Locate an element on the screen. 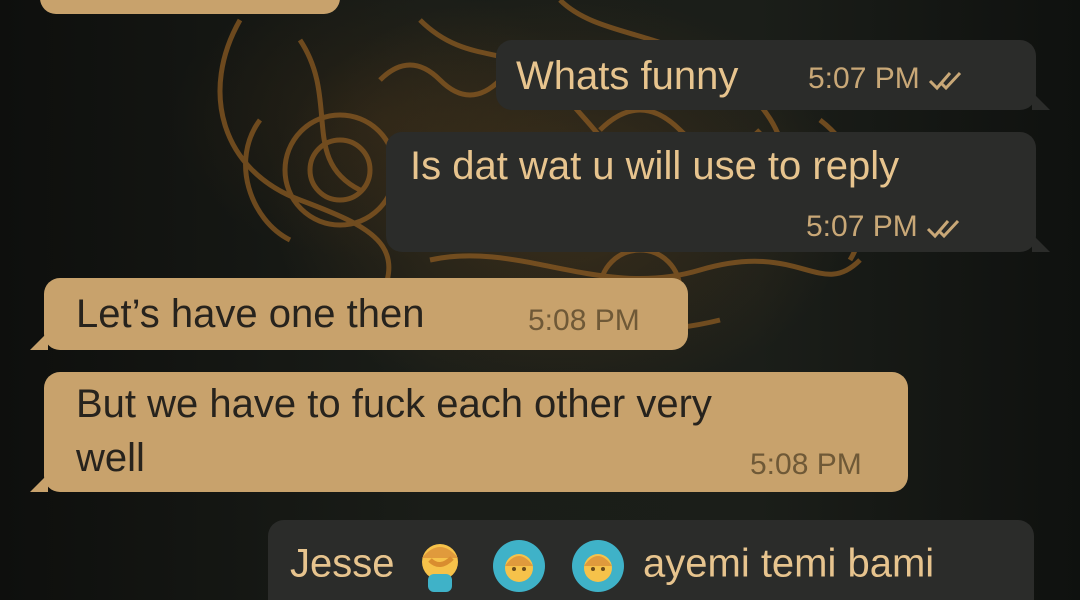 Image resolution: width=1080 pixels, height=600 pixels. woman-facepalming-emoji is located at coordinates (439, 568).